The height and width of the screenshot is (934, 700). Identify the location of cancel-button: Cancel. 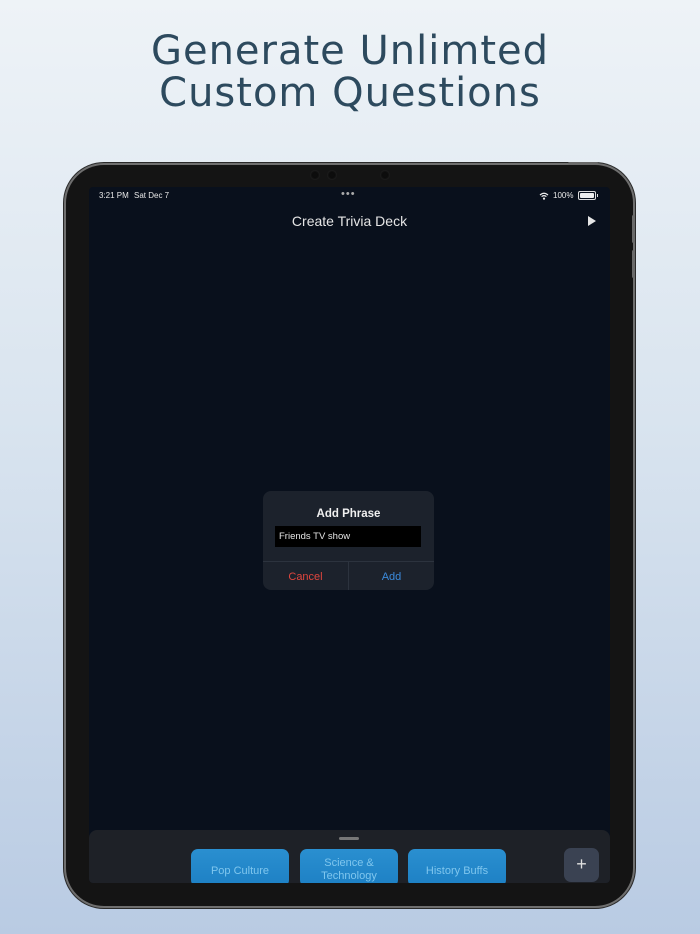
(306, 576).